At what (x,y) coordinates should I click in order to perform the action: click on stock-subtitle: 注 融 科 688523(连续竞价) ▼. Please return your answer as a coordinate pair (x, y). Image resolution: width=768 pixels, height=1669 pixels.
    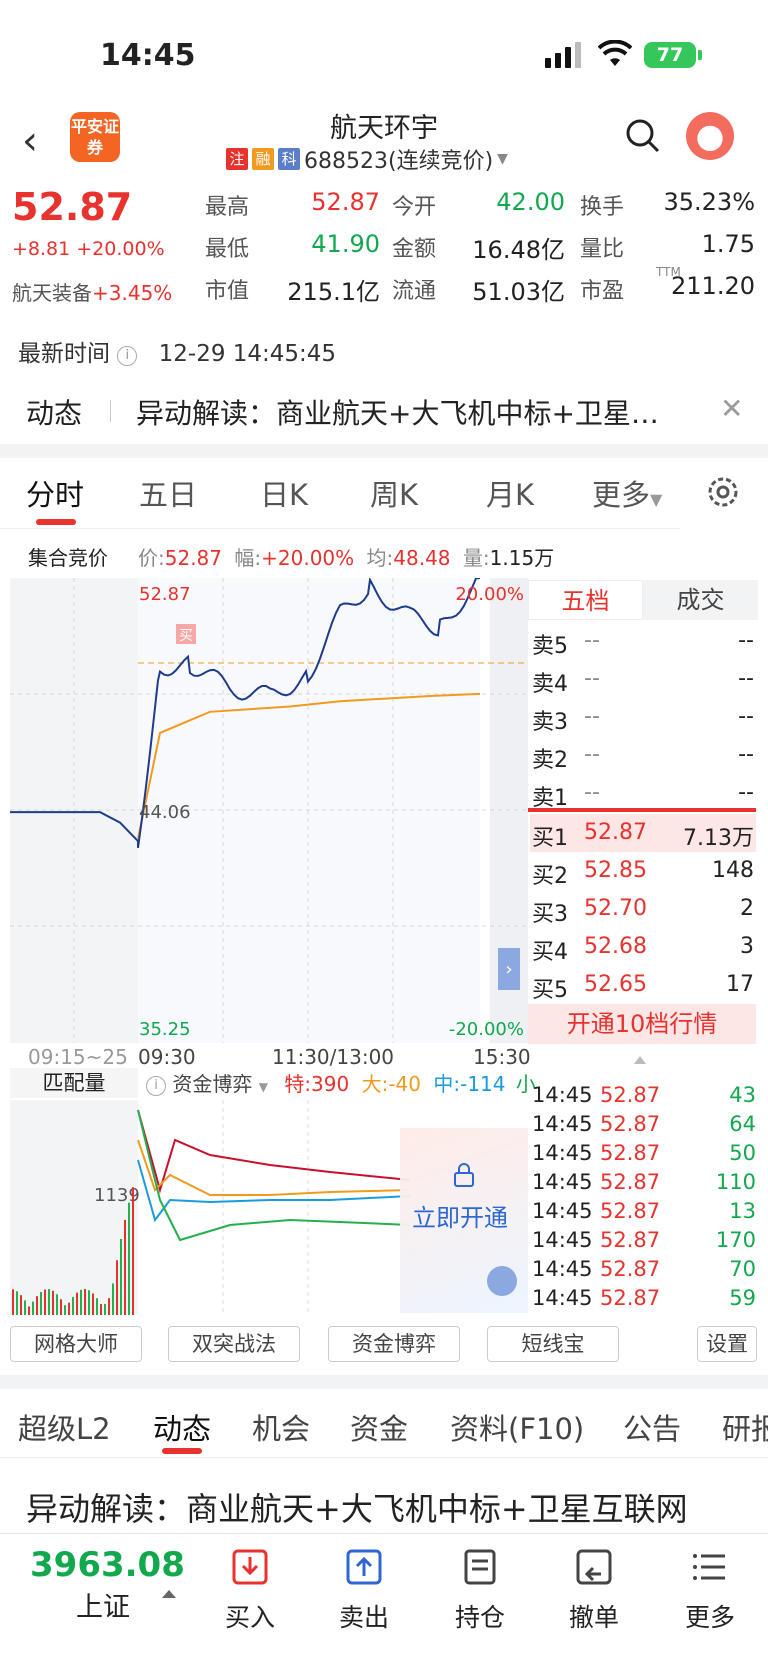
    Looking at the image, I should click on (367, 159).